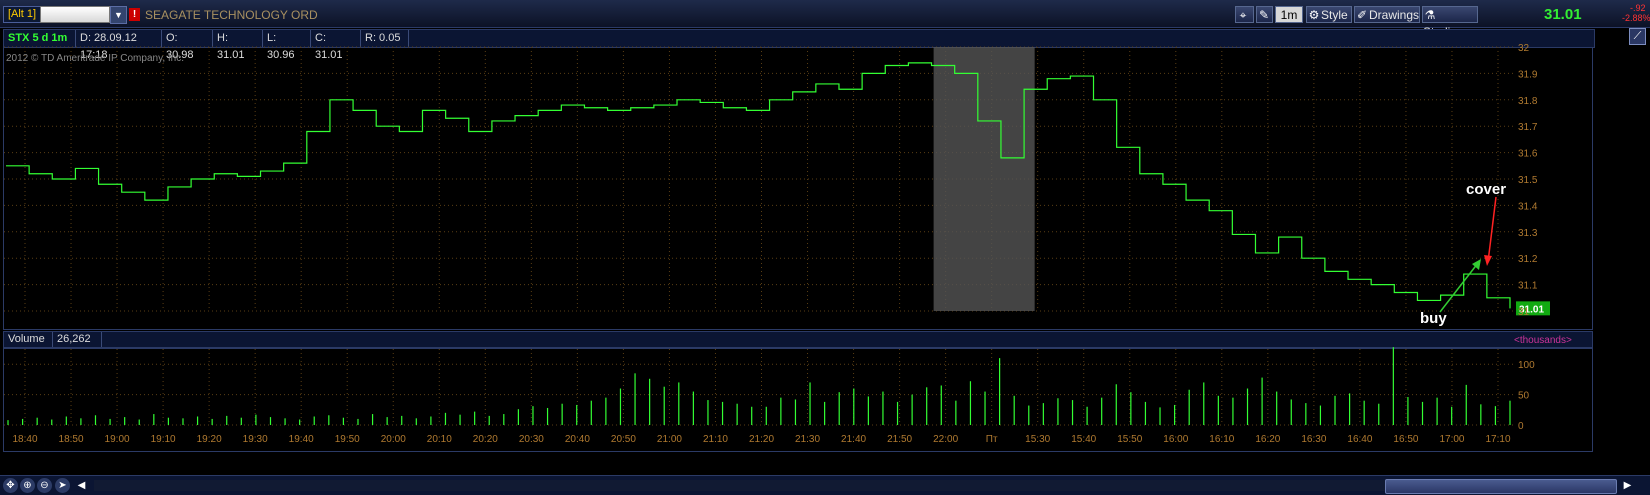  Describe the element at coordinates (1521, 426) in the screenshot. I see `volume-tick-label: 0` at that location.